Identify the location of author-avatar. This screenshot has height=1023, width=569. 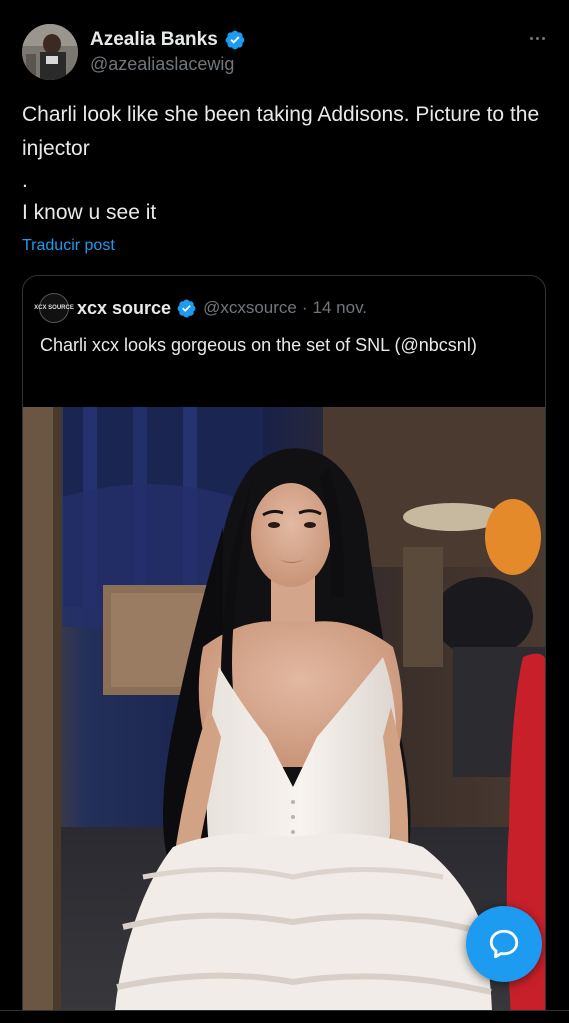
(50, 52).